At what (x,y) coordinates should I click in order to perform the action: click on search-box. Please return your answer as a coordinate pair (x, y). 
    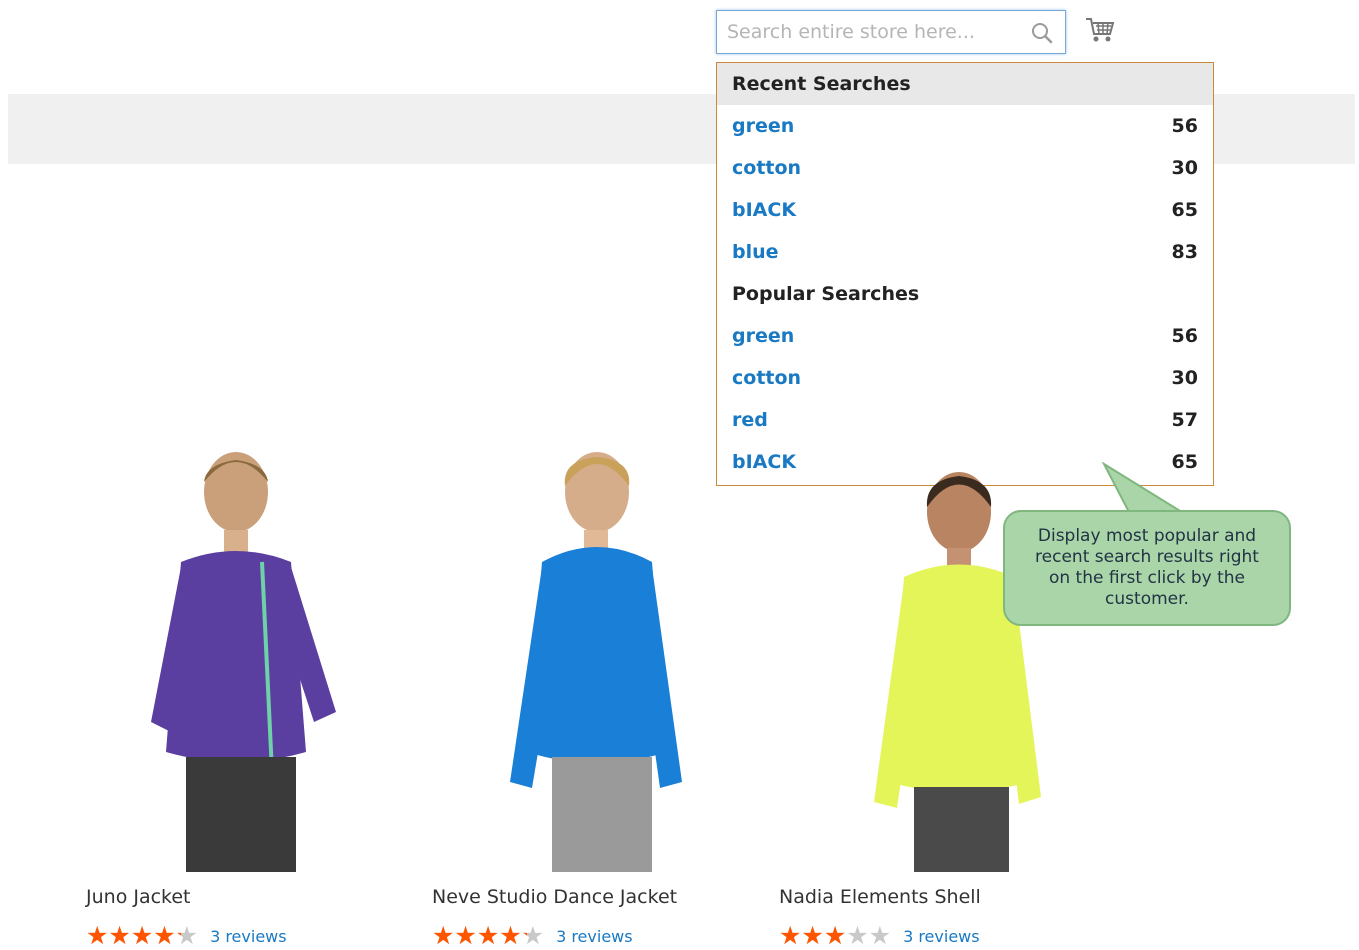
    Looking at the image, I should click on (891, 32).